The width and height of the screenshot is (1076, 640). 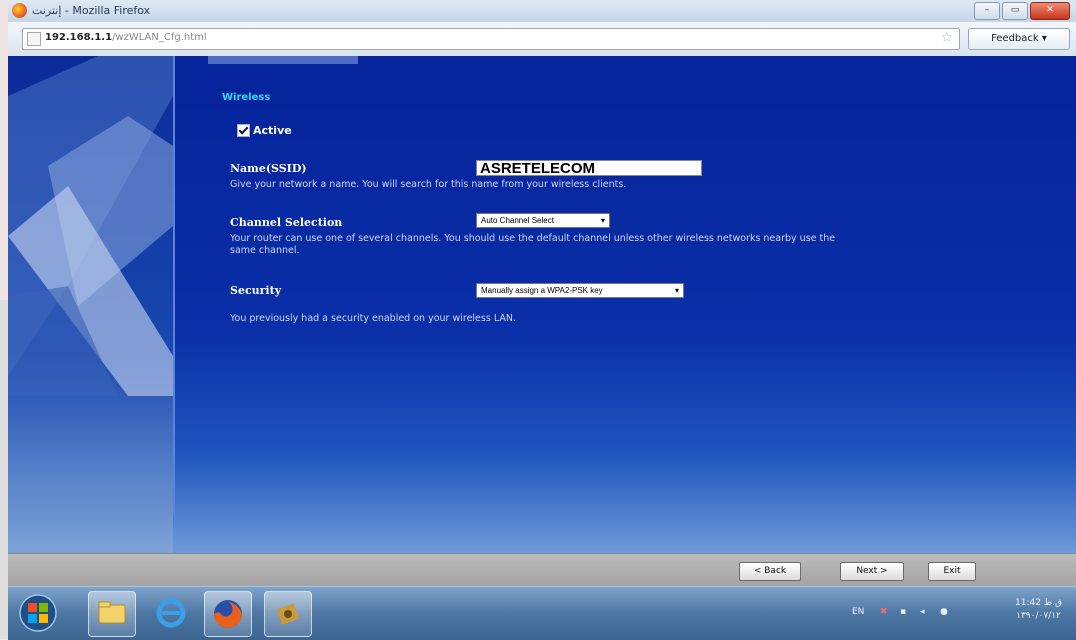 I want to click on system-tray: EN ✖ ▪ ◂ ● 11:42 ق.ظ ١٣٩٠/٠٧/١٢, so click(x=956, y=613).